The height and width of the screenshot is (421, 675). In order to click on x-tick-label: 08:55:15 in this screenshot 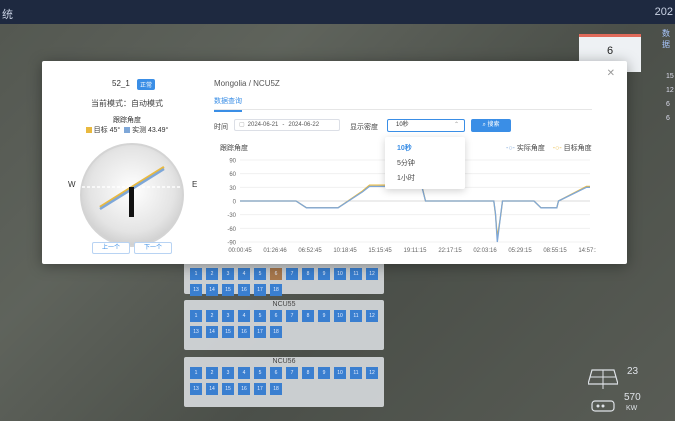, I will do `click(555, 251)`.